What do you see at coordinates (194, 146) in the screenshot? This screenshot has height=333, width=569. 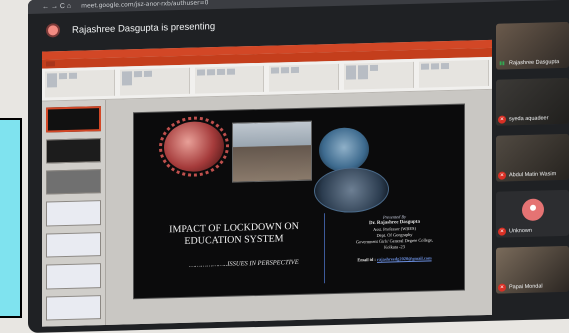 I see `coronavirus-image` at bounding box center [194, 146].